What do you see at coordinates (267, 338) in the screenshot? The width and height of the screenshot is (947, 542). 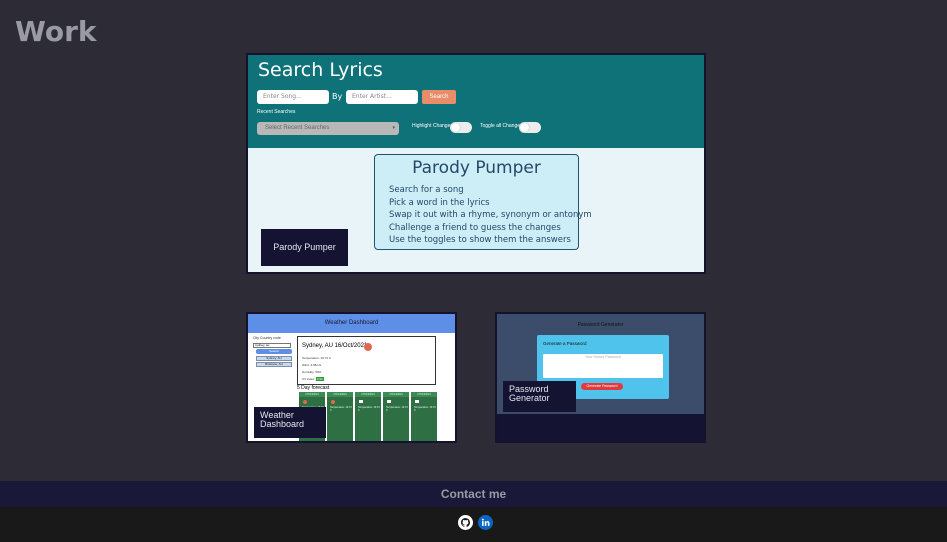 I see `weather-city-label: City Country code` at bounding box center [267, 338].